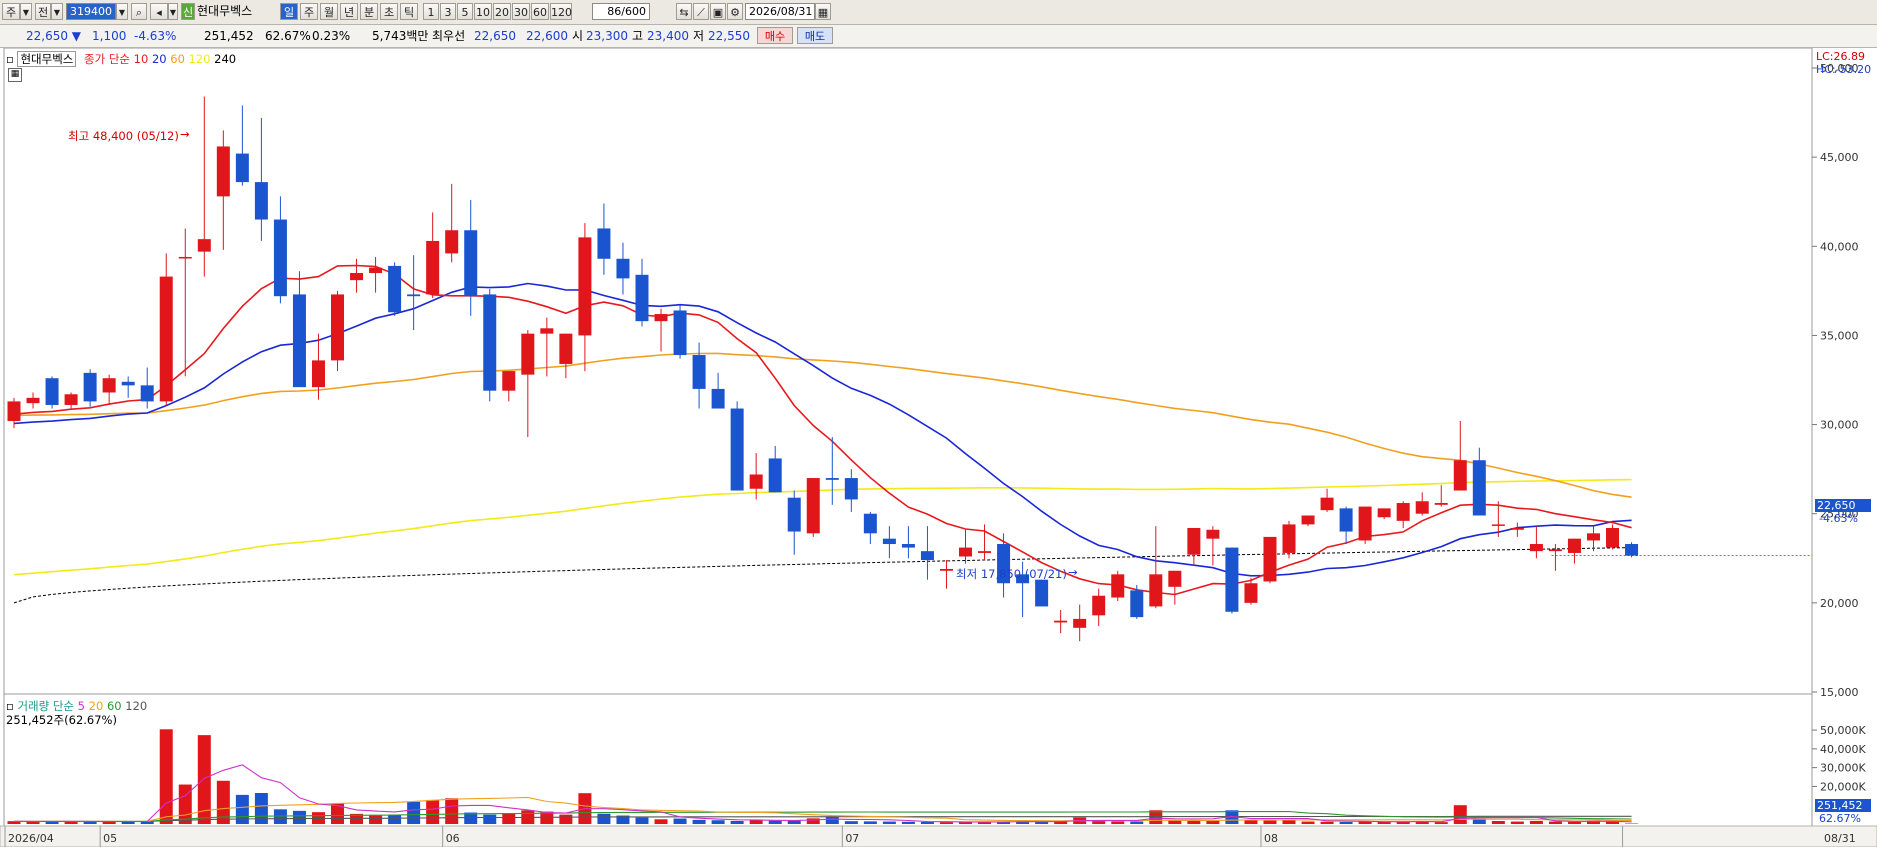 This screenshot has height=847, width=1877. I want to click on period-button-1: 주, so click(309, 11).